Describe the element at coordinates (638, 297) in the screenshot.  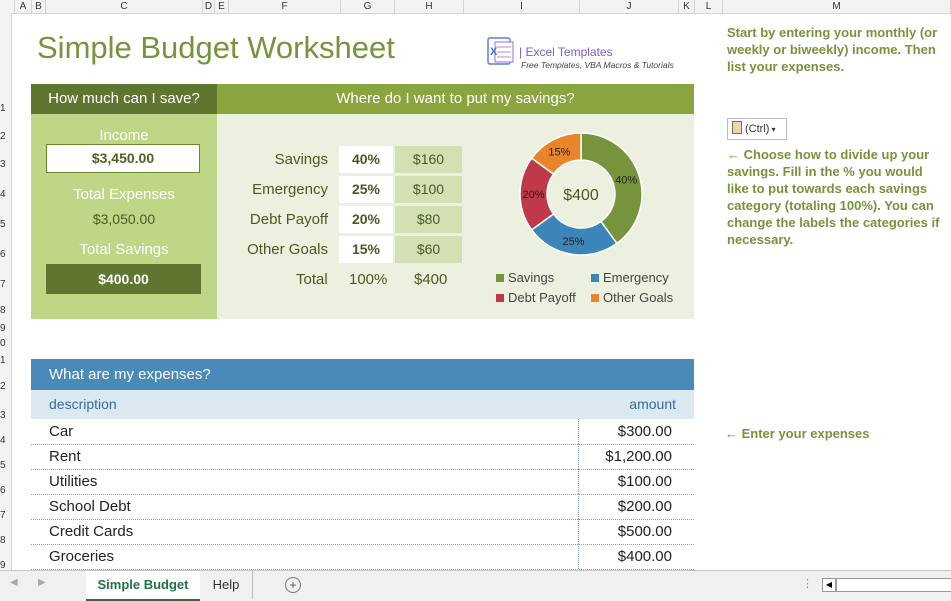
I see `legend-label: Other Goals` at that location.